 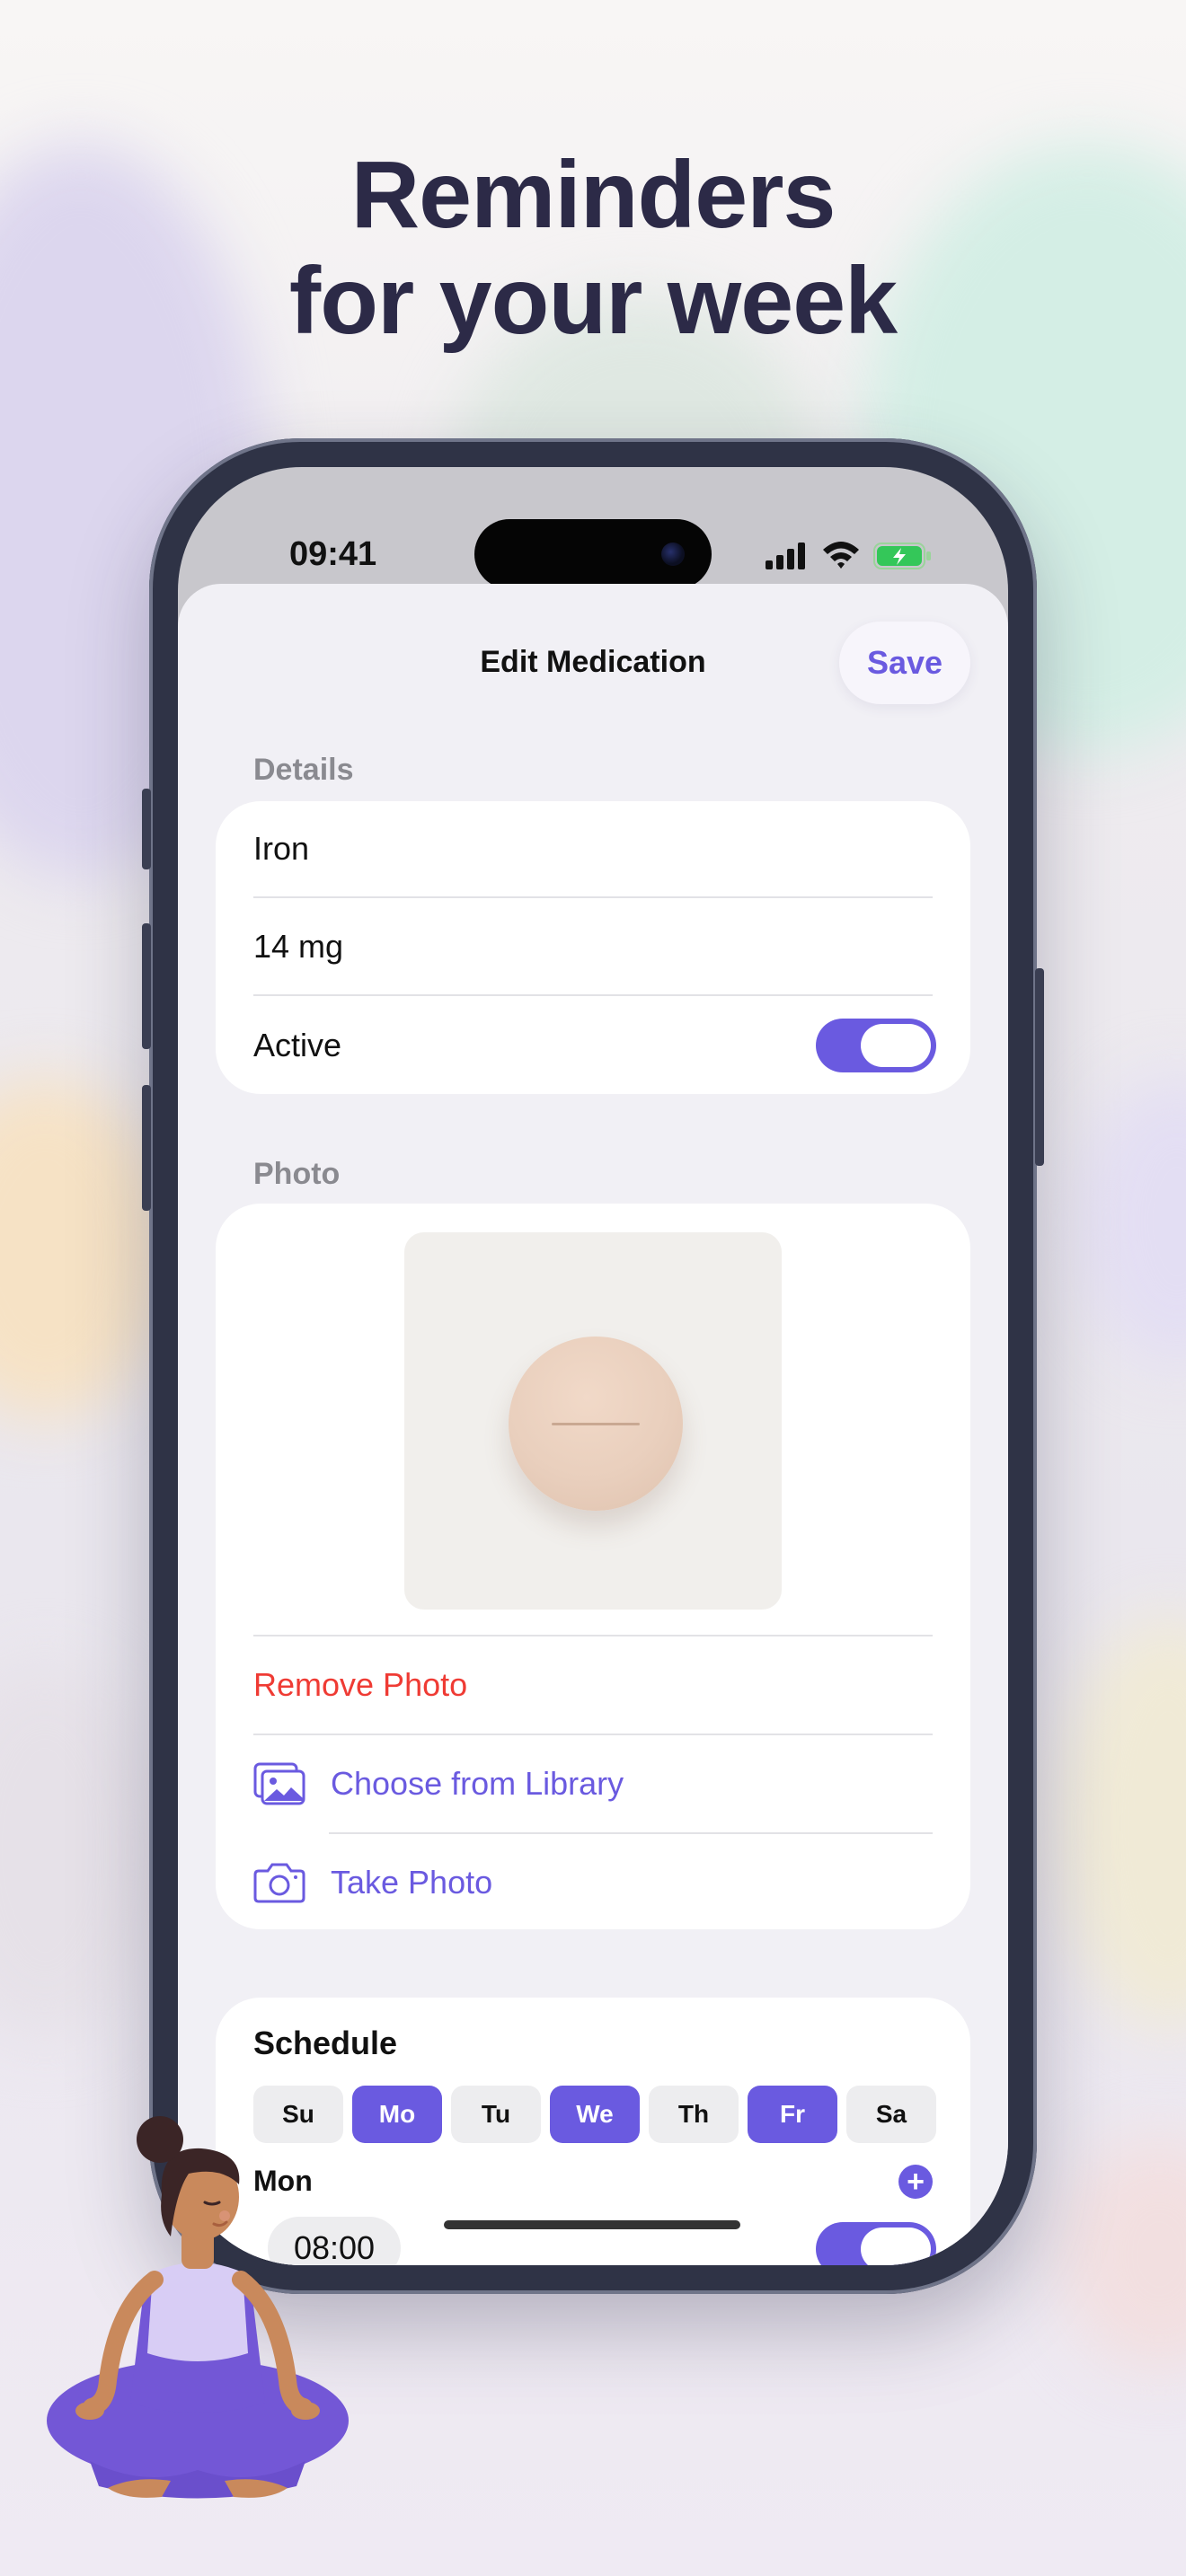 I want to click on remove-photo-label: Remove Photo, so click(x=360, y=1684).